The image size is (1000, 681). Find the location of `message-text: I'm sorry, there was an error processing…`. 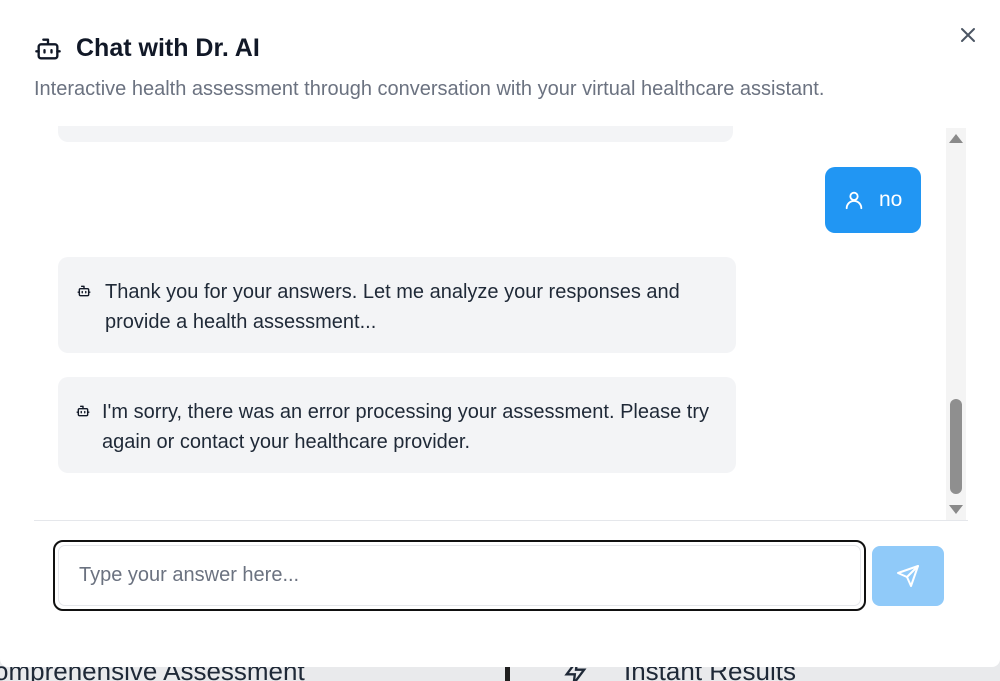

message-text: I'm sorry, there was an error processing… is located at coordinates (406, 427).